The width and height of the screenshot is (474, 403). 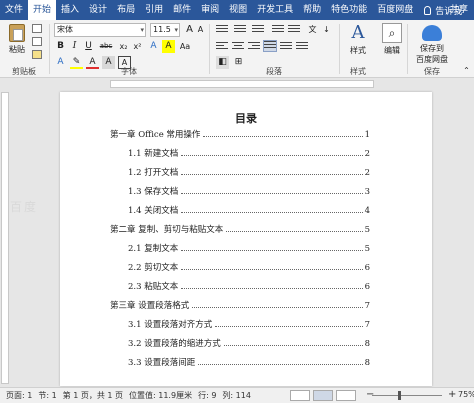 I want to click on menu-tab: 审阅, so click(x=210, y=10).